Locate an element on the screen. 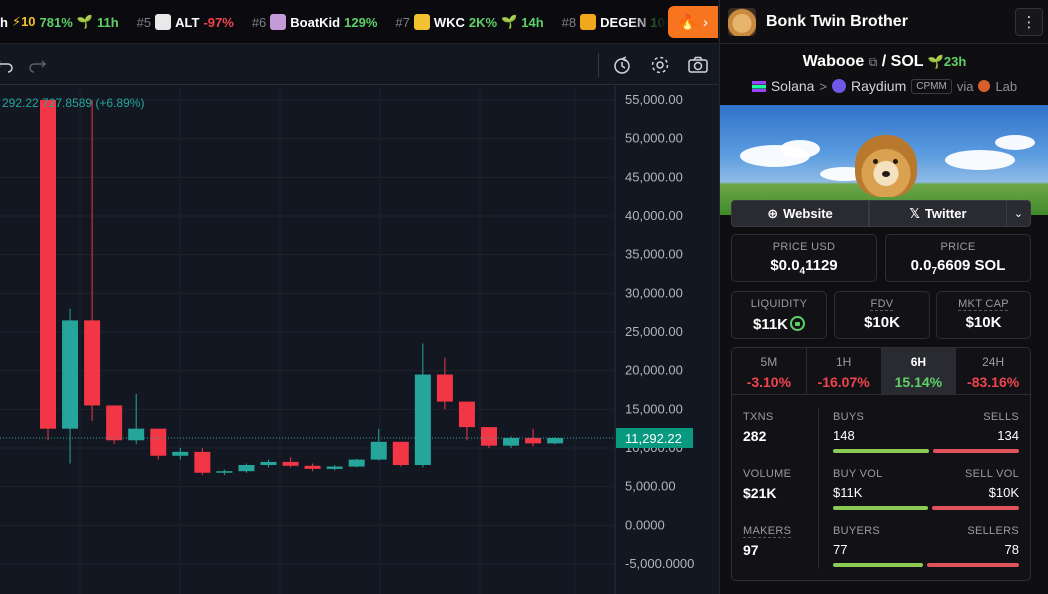 This screenshot has height=594, width=1048. solana-icon is located at coordinates (758, 86).